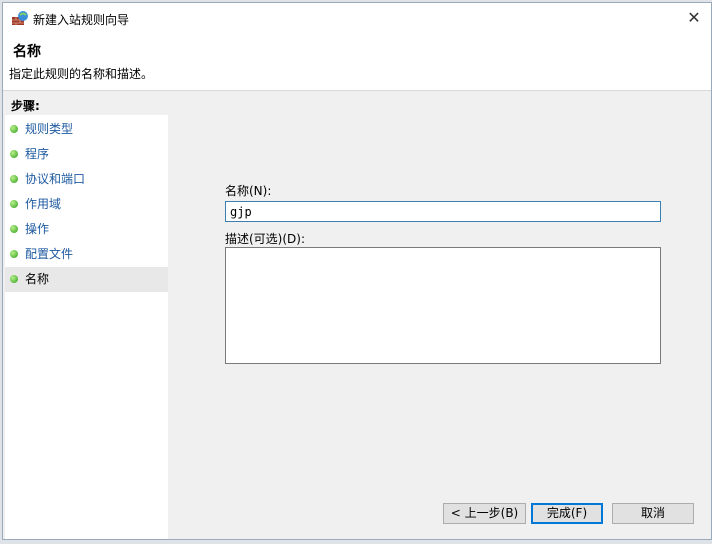 The height and width of the screenshot is (544, 712). Describe the element at coordinates (86, 229) in the screenshot. I see `step-action: 操作` at that location.